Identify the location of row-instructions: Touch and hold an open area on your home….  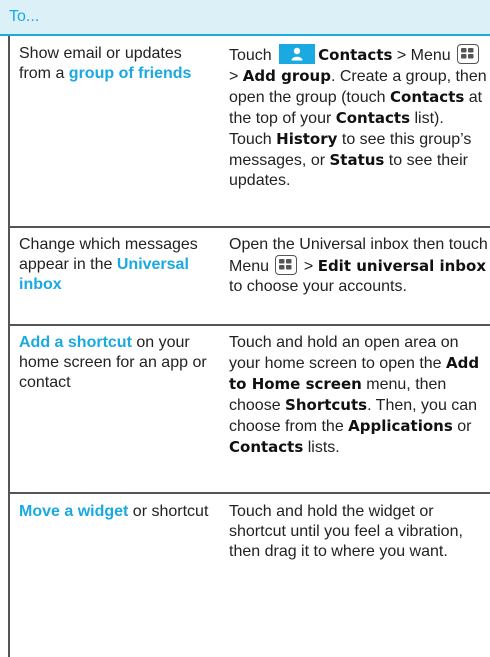
(359, 395).